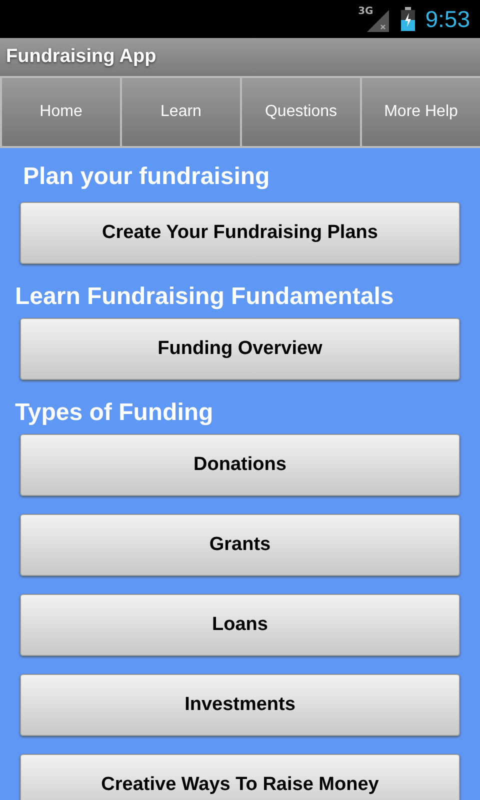 This screenshot has width=480, height=800. Describe the element at coordinates (240, 777) in the screenshot. I see `menu-button: Creative Ways To Raise Money` at that location.